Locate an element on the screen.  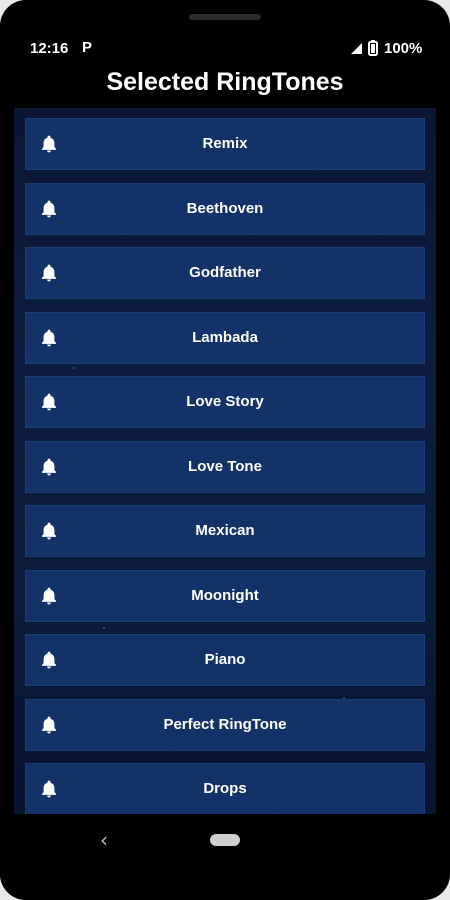
battery-percentage: 100% is located at coordinates (403, 48).